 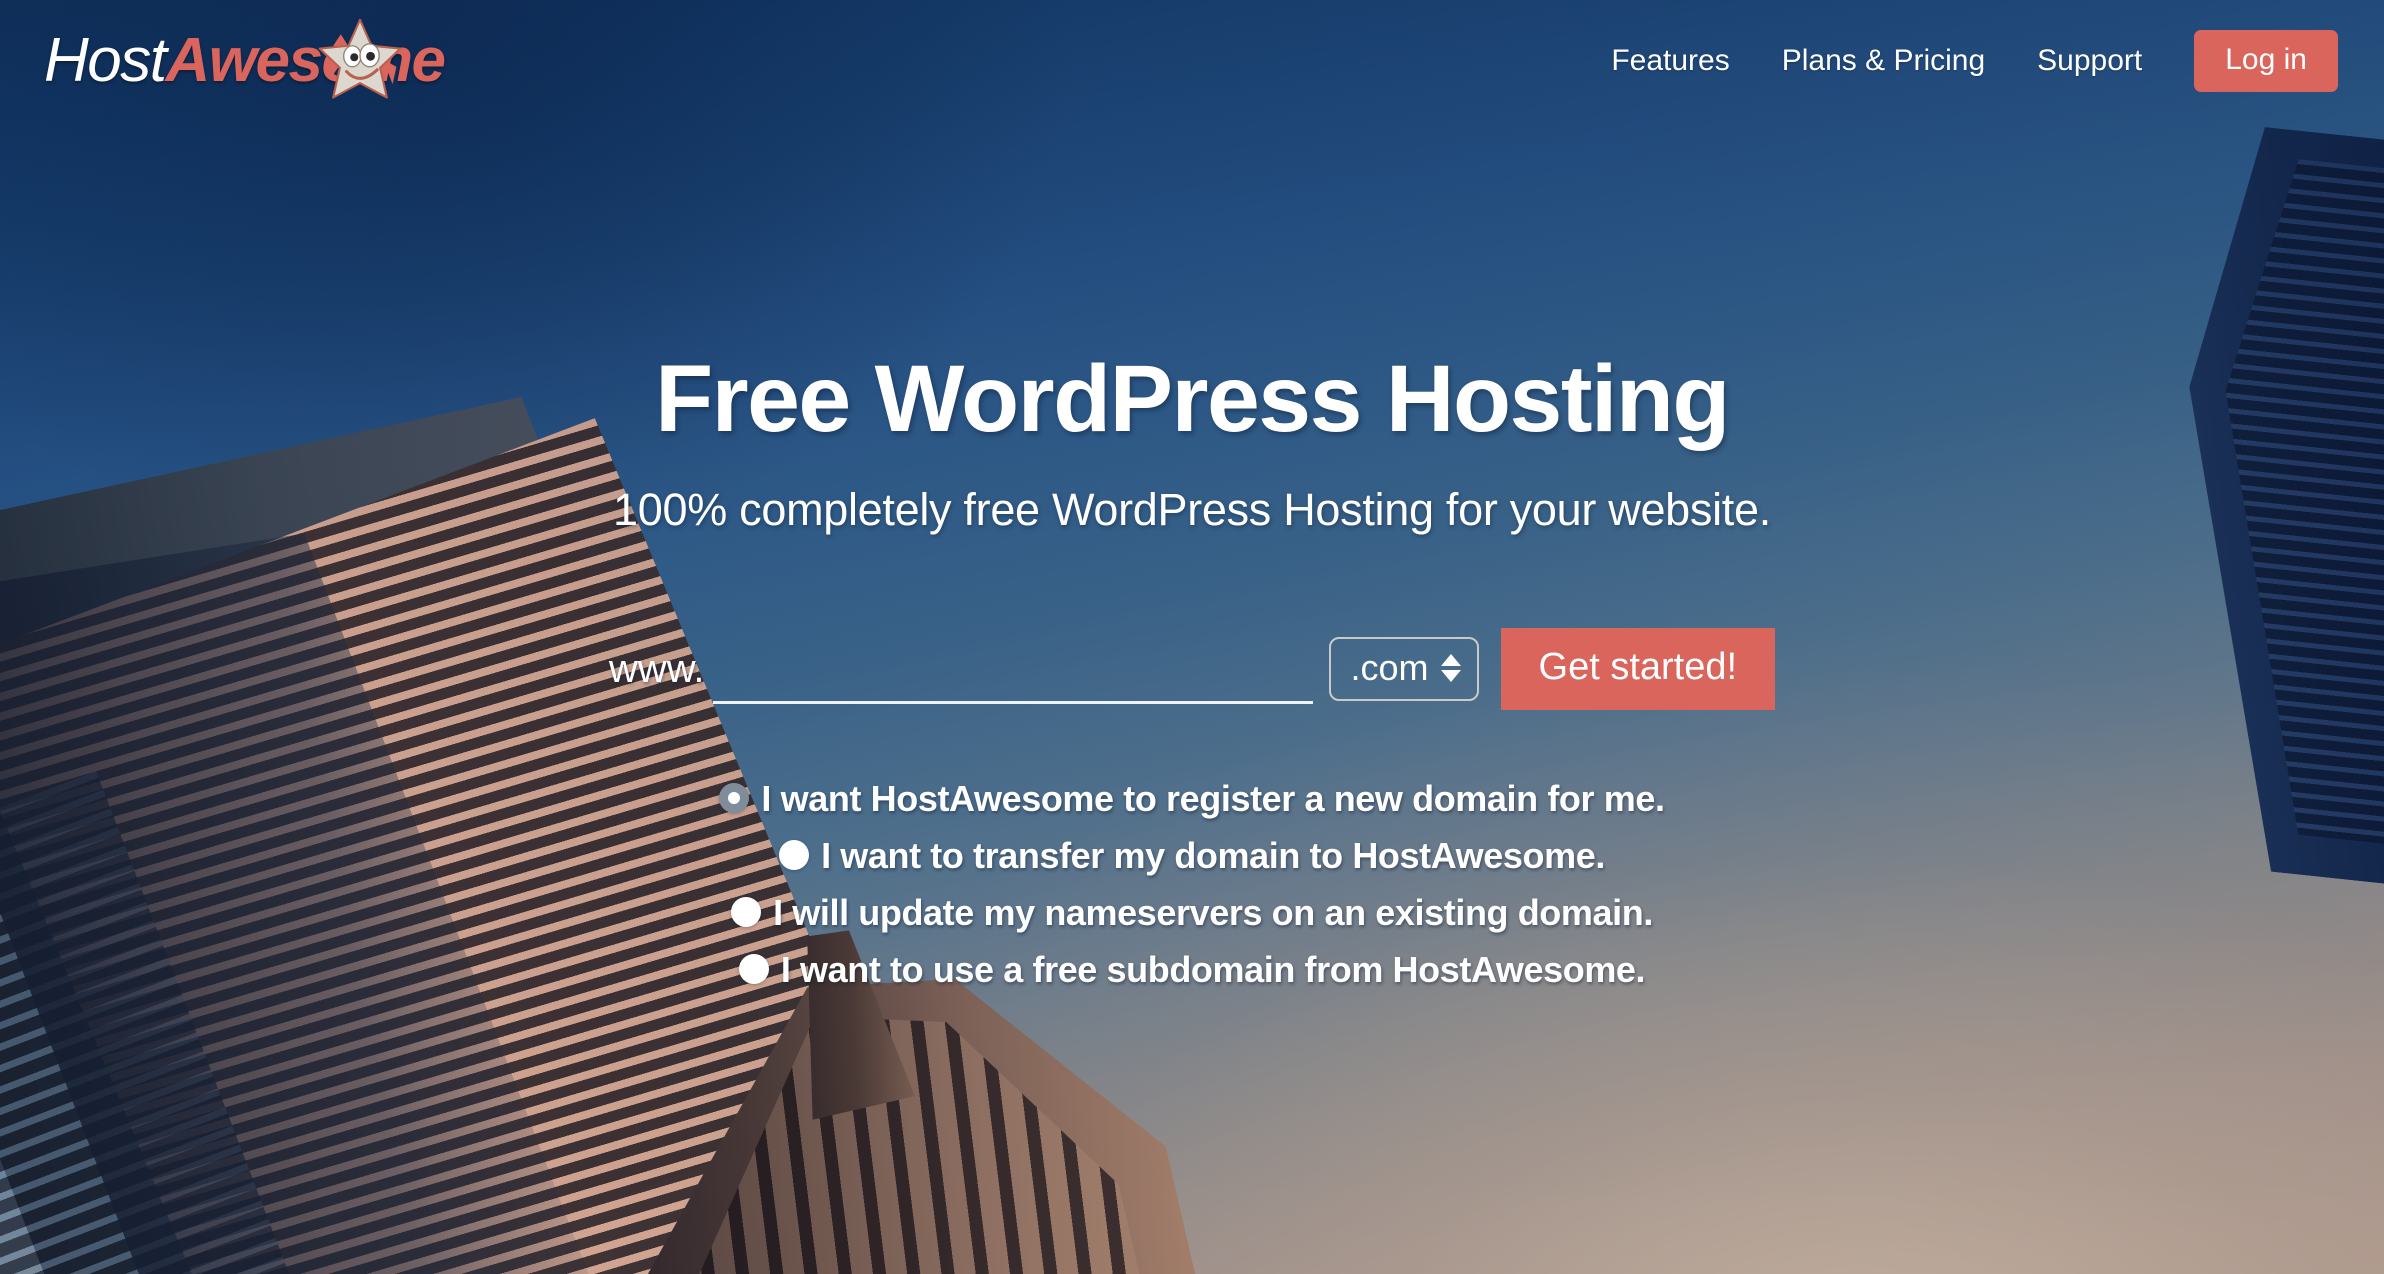 What do you see at coordinates (245, 61) in the screenshot?
I see `brand-logo: HostAwesome` at bounding box center [245, 61].